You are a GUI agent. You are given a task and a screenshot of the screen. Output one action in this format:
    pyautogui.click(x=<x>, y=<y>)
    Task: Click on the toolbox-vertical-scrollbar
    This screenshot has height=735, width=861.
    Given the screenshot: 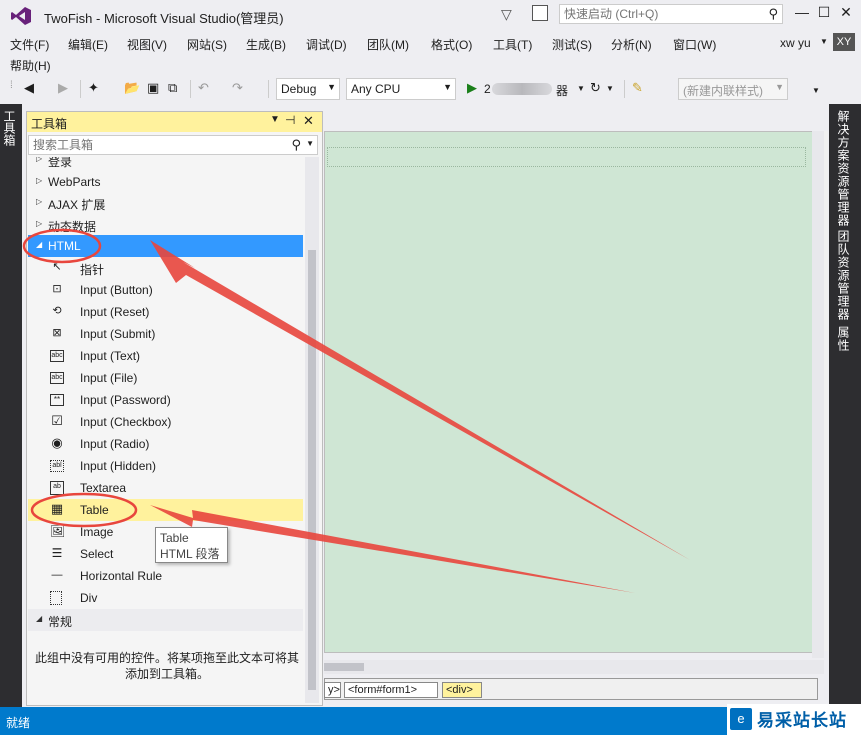 What is the action you would take?
    pyautogui.click(x=312, y=430)
    